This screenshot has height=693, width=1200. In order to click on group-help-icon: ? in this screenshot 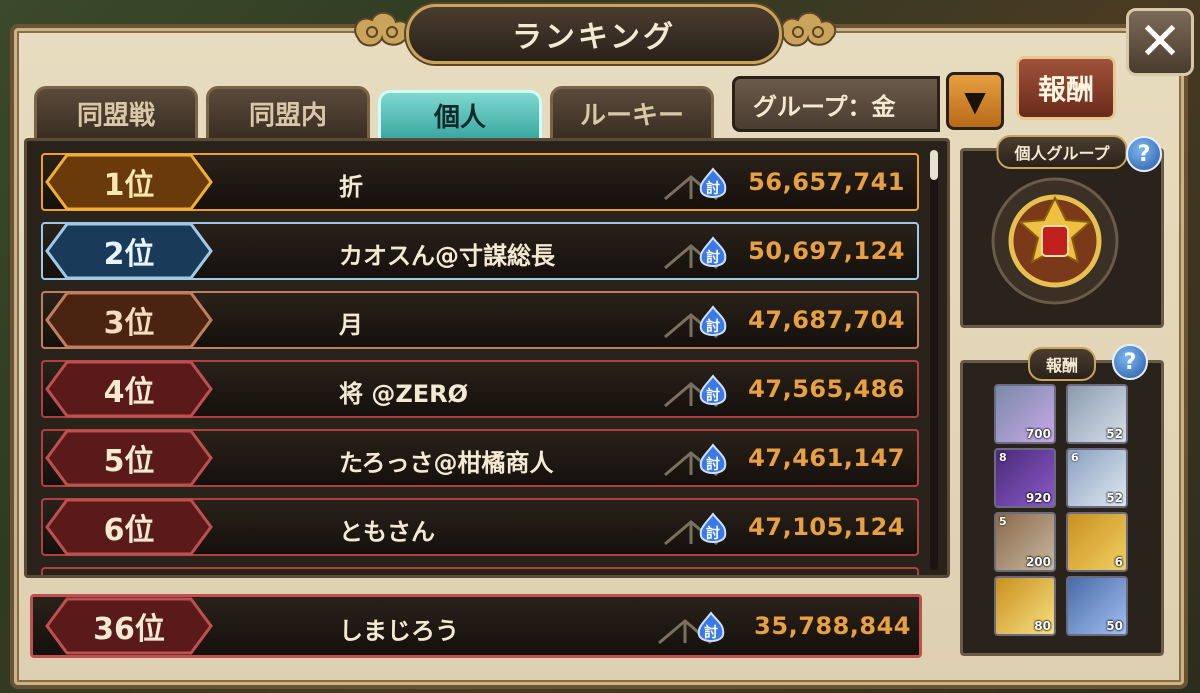, I will do `click(1144, 154)`.